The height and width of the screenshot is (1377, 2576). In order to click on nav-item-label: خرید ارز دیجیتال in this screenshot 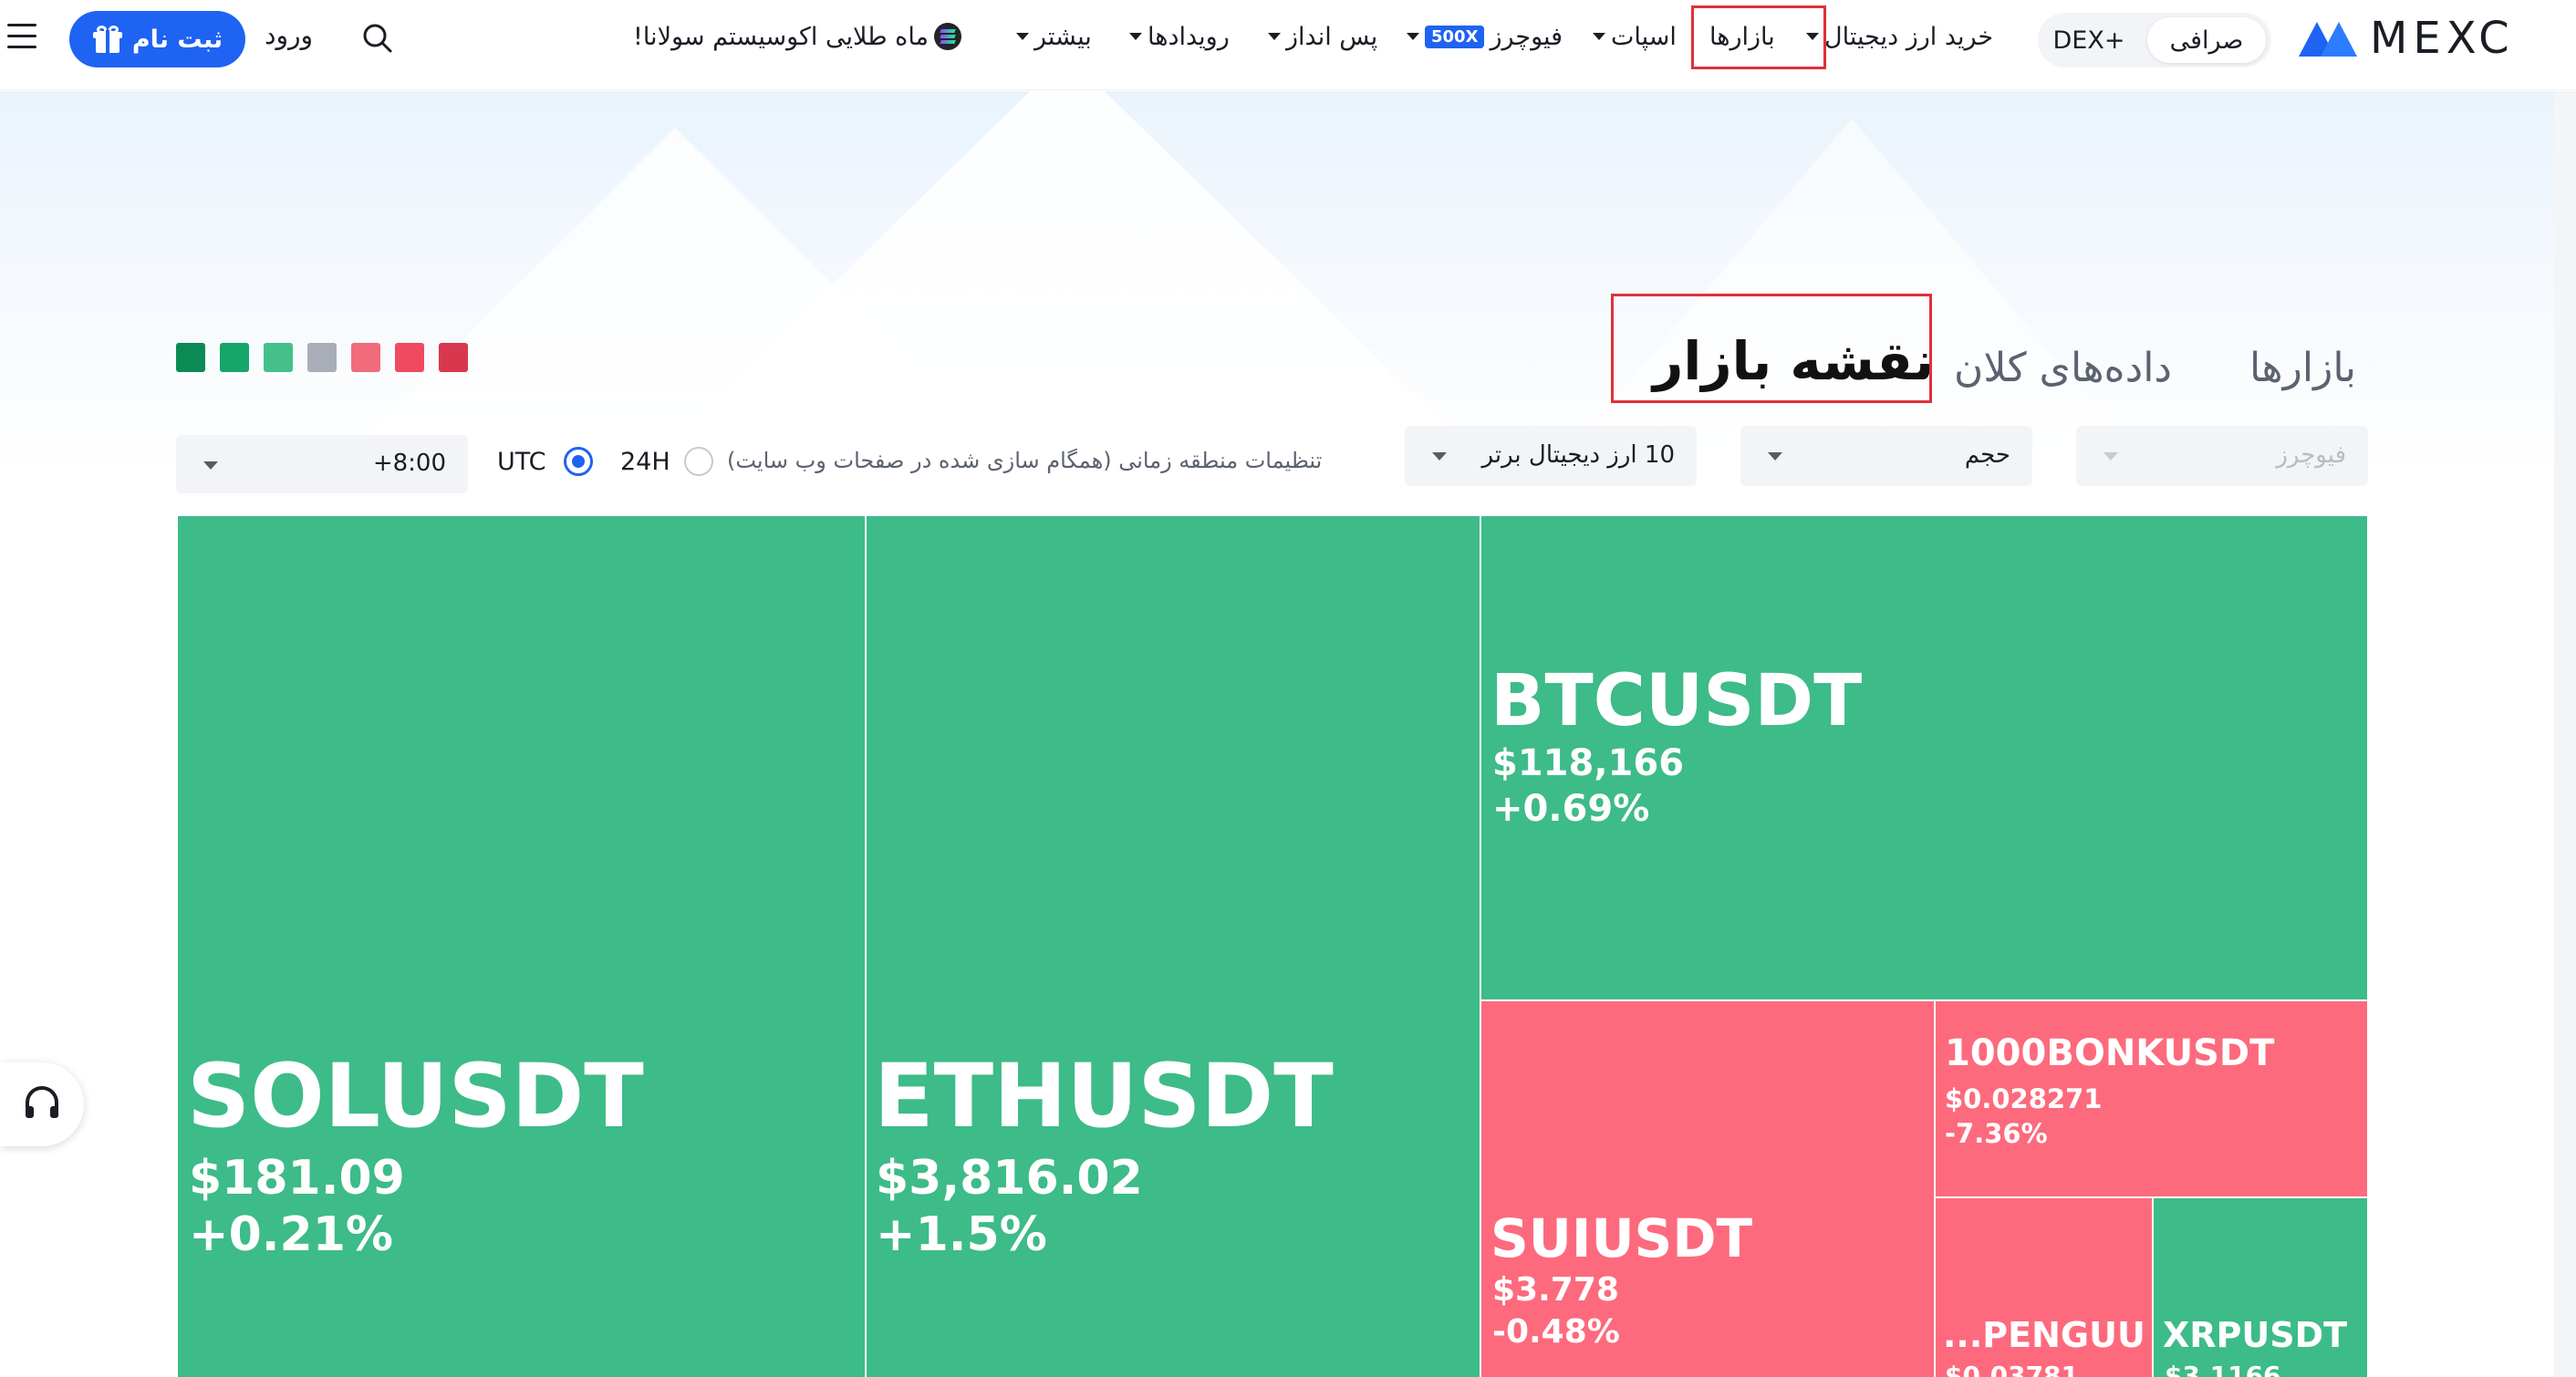, I will do `click(1909, 37)`.